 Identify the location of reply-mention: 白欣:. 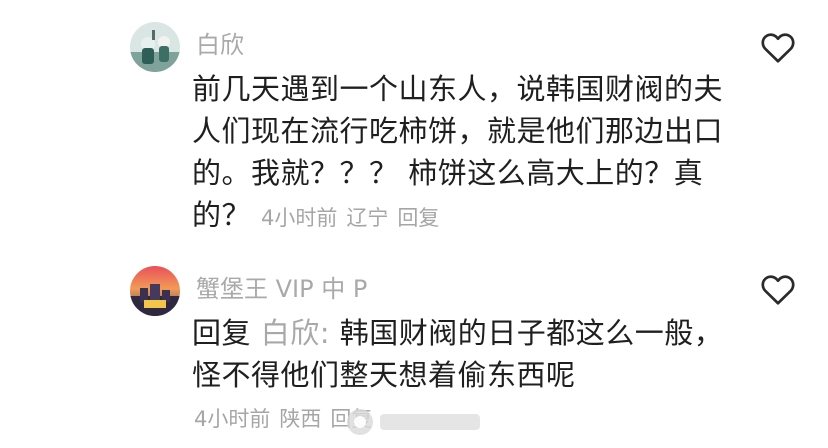
(295, 333).